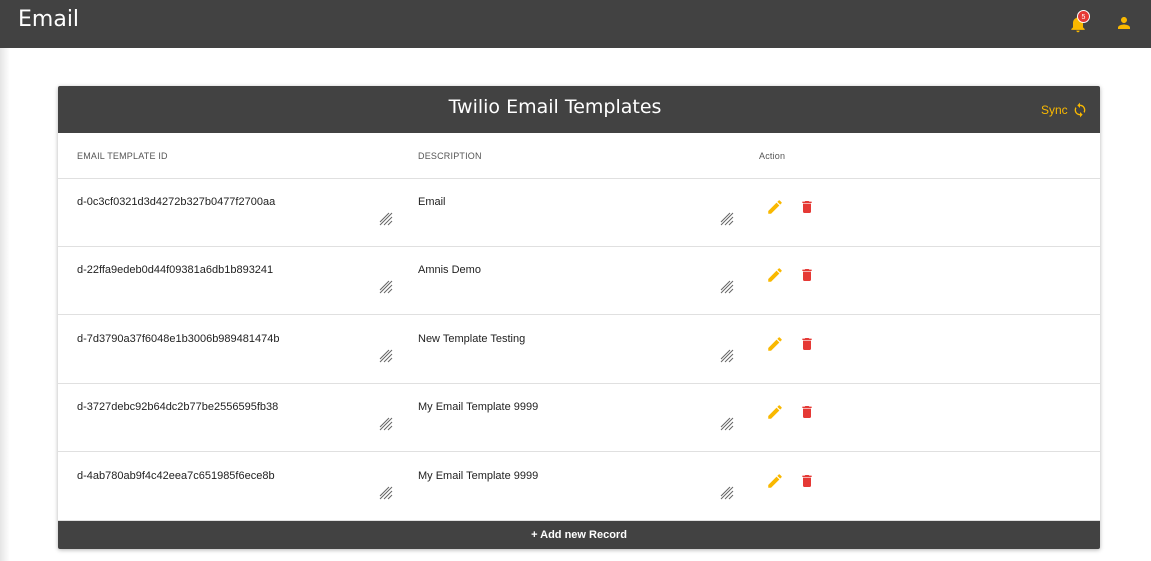  I want to click on side-shadow, so click(5, 304).